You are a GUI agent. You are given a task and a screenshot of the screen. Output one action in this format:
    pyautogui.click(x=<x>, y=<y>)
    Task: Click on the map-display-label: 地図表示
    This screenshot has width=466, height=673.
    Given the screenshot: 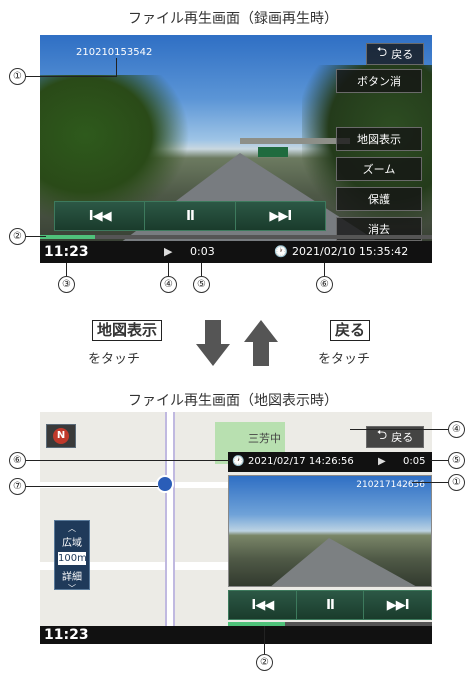 What is the action you would take?
    pyautogui.click(x=127, y=330)
    